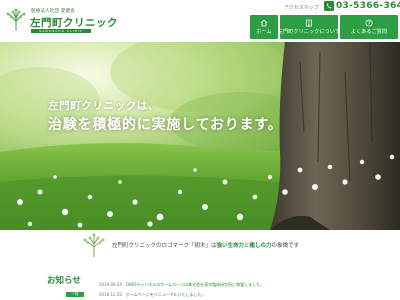  I want to click on news-list-button: 一覧, so click(75, 294).